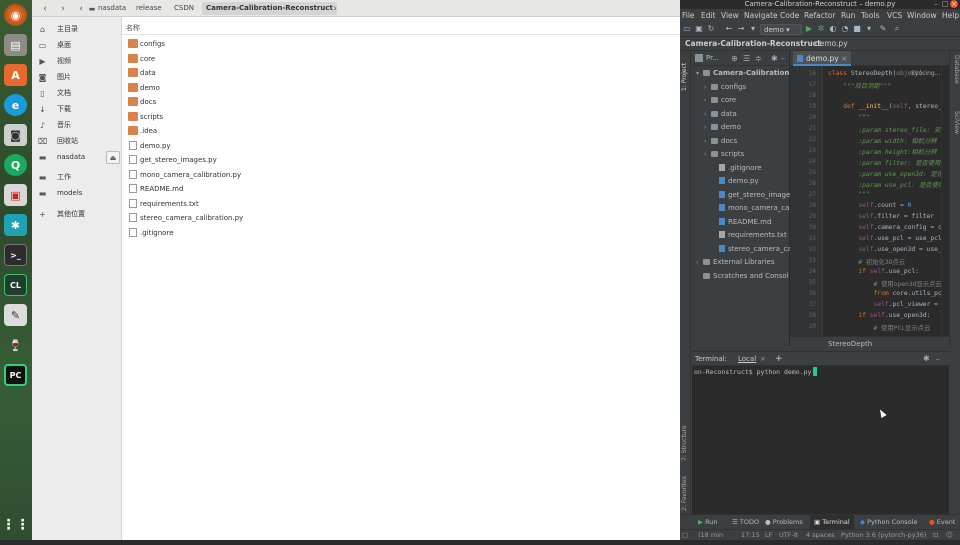 This screenshot has width=960, height=545. What do you see at coordinates (737, 168) in the screenshot?
I see `tree-item: .gitignore` at bounding box center [737, 168].